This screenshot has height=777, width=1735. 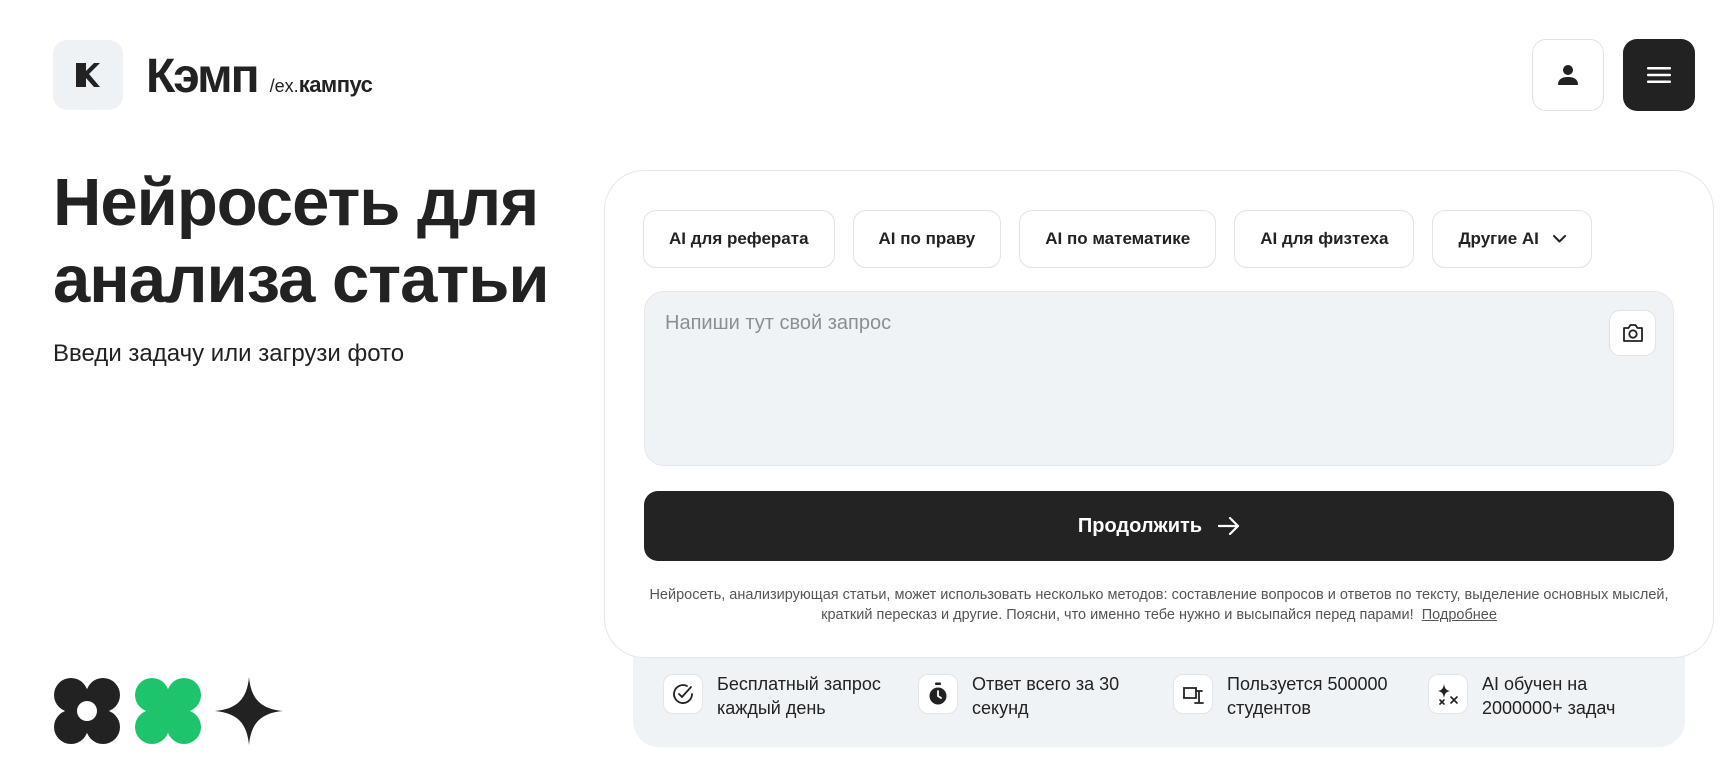 I want to click on brand-ex-label: /ex., so click(x=284, y=86).